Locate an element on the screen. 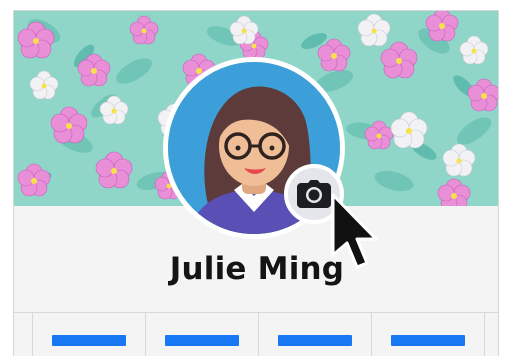 Image resolution: width=506 pixels, height=356 pixels. nav-tab-4-placeholder is located at coordinates (428, 340).